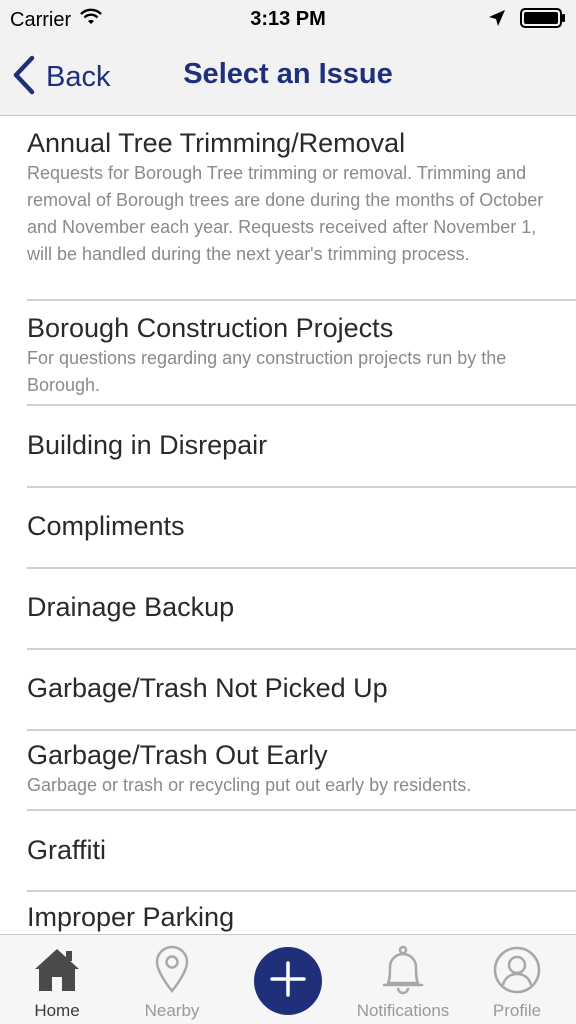 Image resolution: width=576 pixels, height=1024 pixels. What do you see at coordinates (403, 1010) in the screenshot?
I see `tab-label: Notifications` at bounding box center [403, 1010].